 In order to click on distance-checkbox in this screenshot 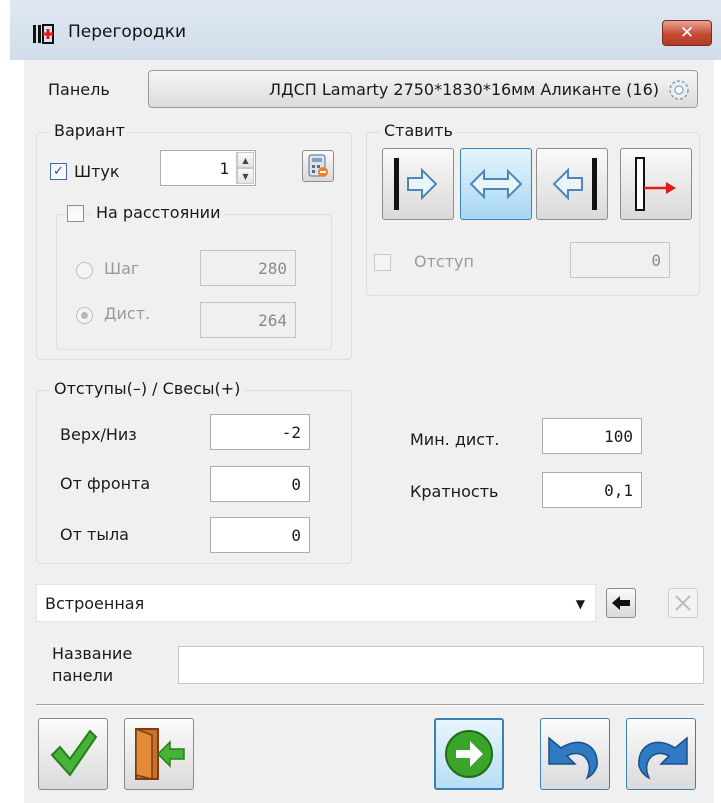, I will do `click(75, 213)`.